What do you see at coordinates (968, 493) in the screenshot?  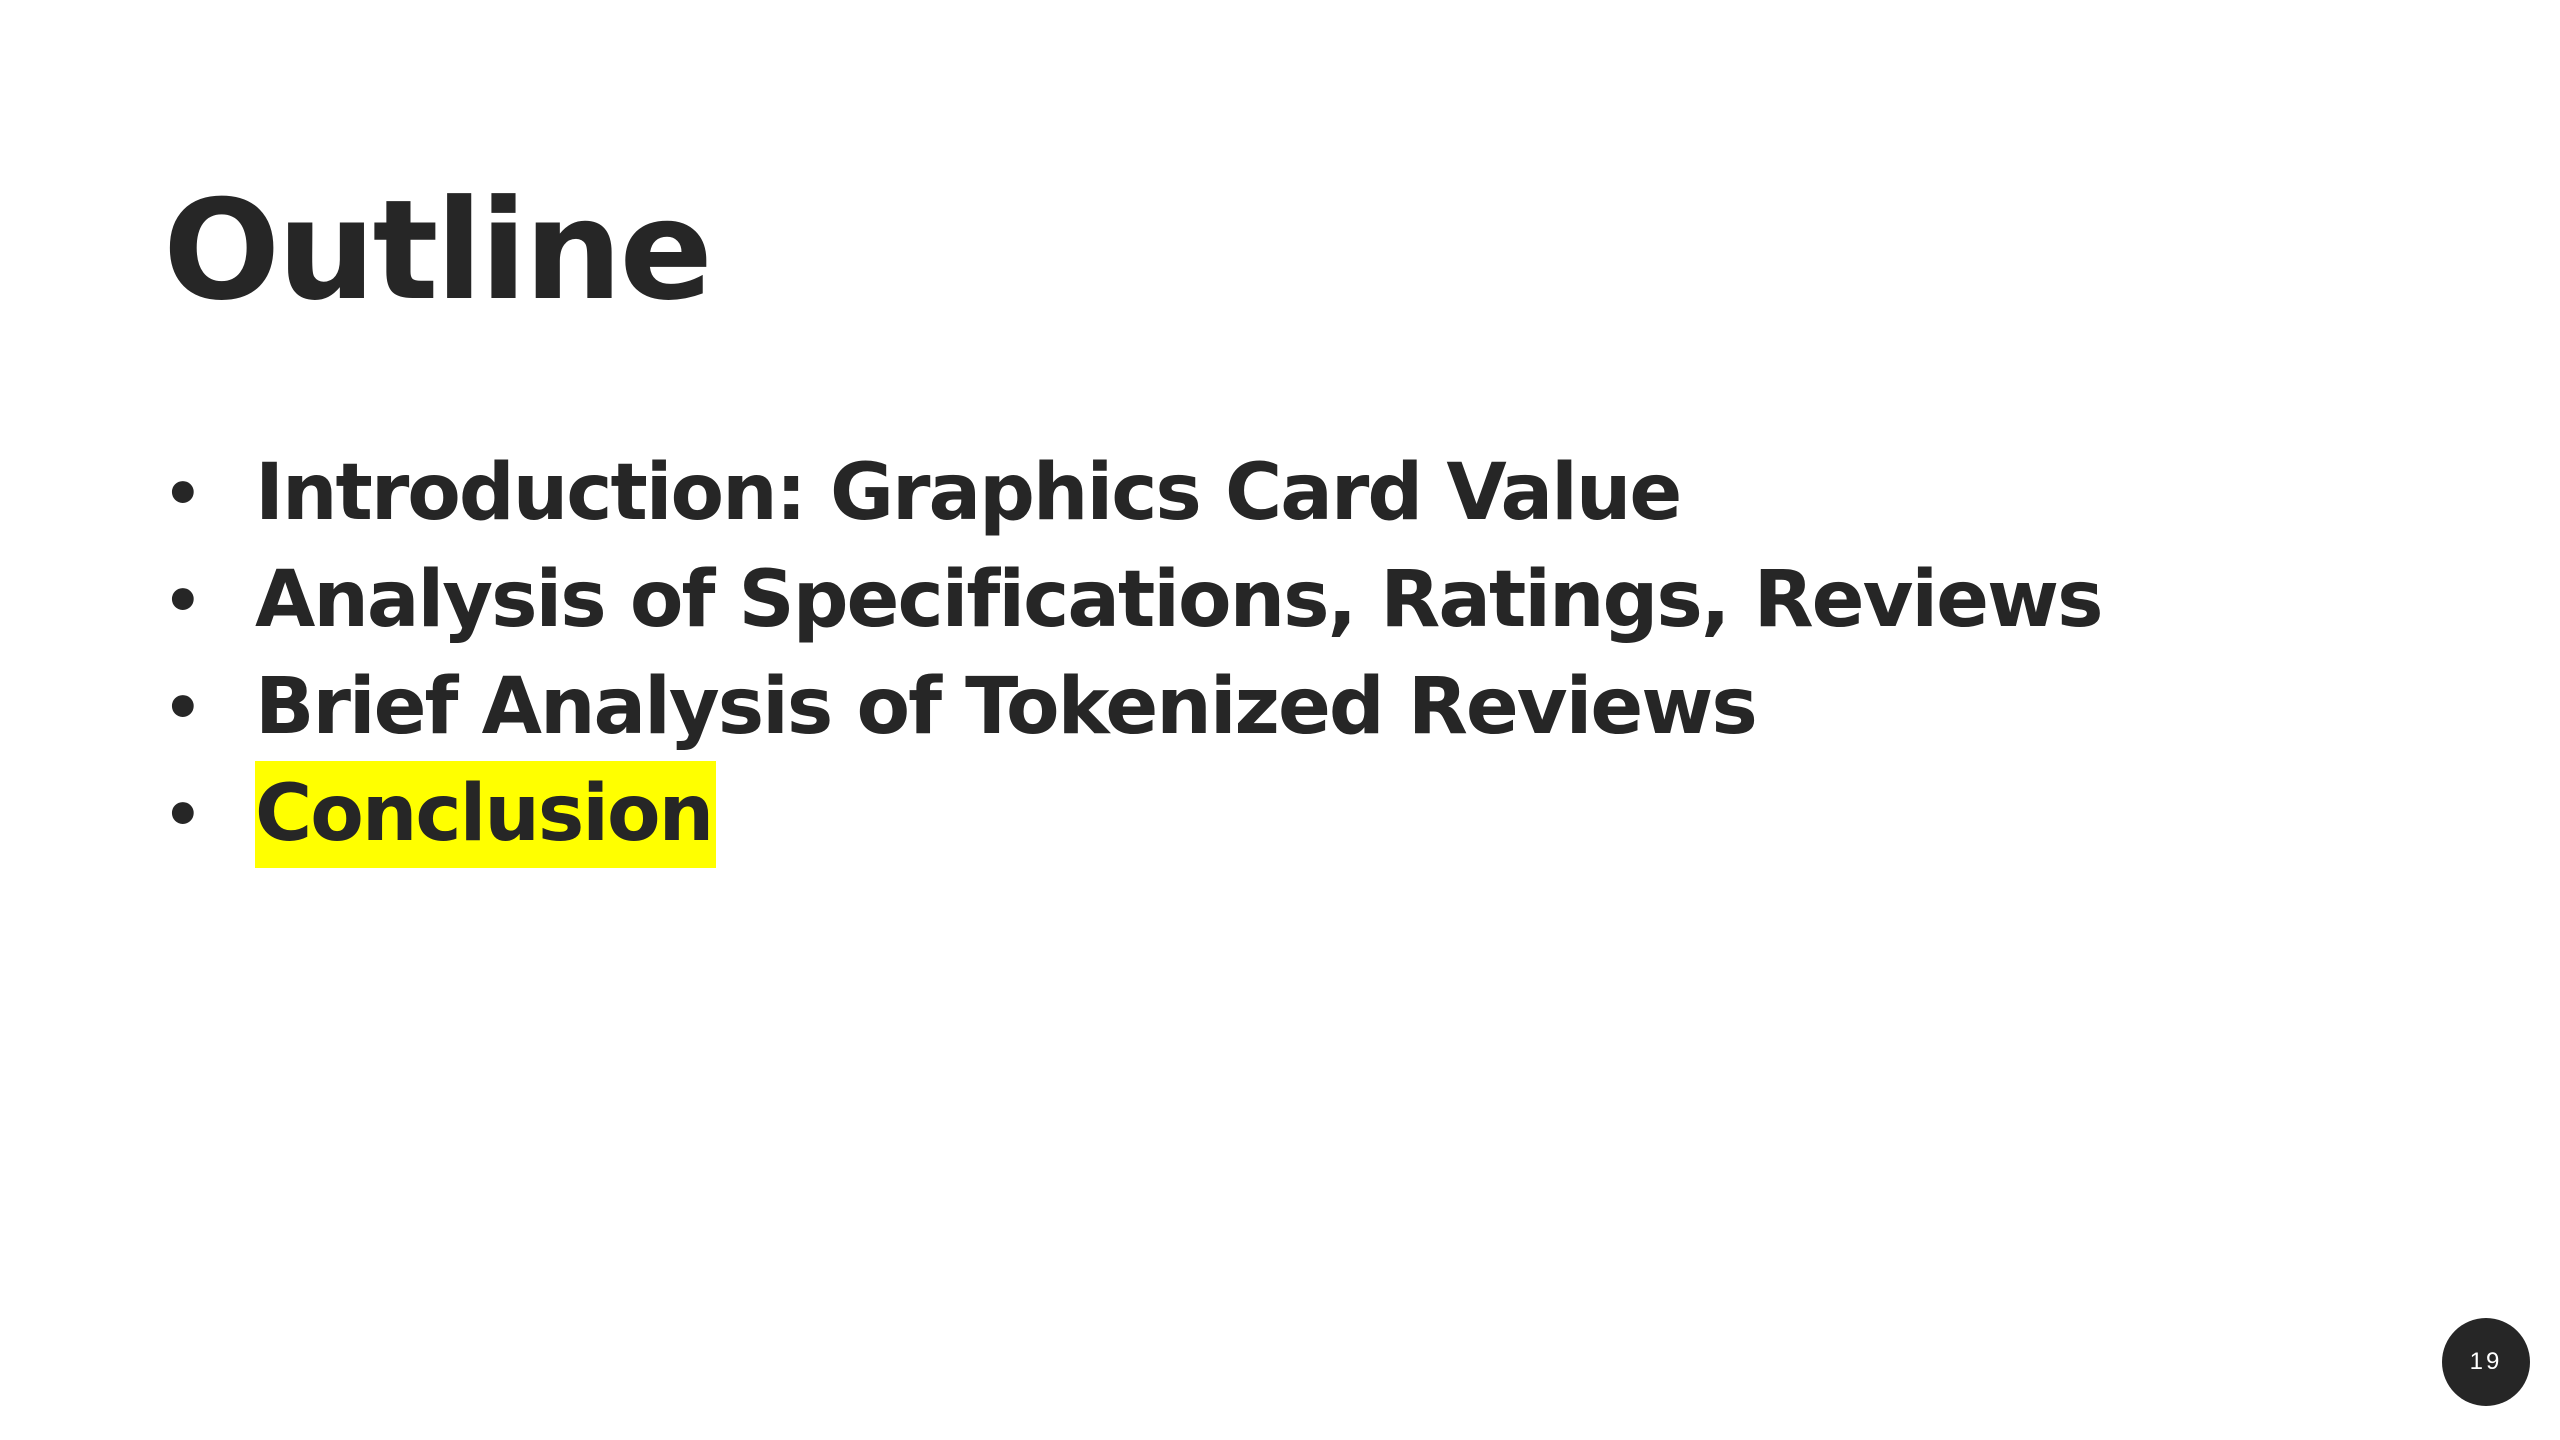 I see `outline-item-label: Introduction: Graphics Card Value` at bounding box center [968, 493].